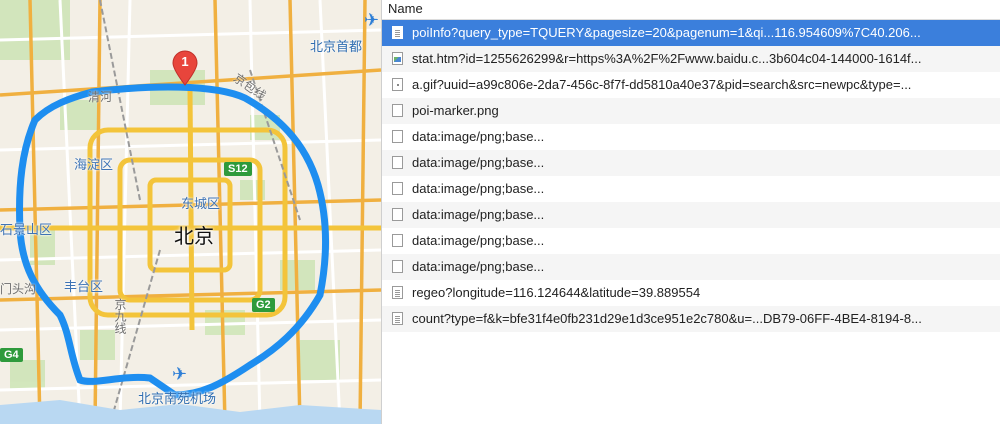  Describe the element at coordinates (263, 305) in the screenshot. I see `g2-road-shield: G2` at that location.